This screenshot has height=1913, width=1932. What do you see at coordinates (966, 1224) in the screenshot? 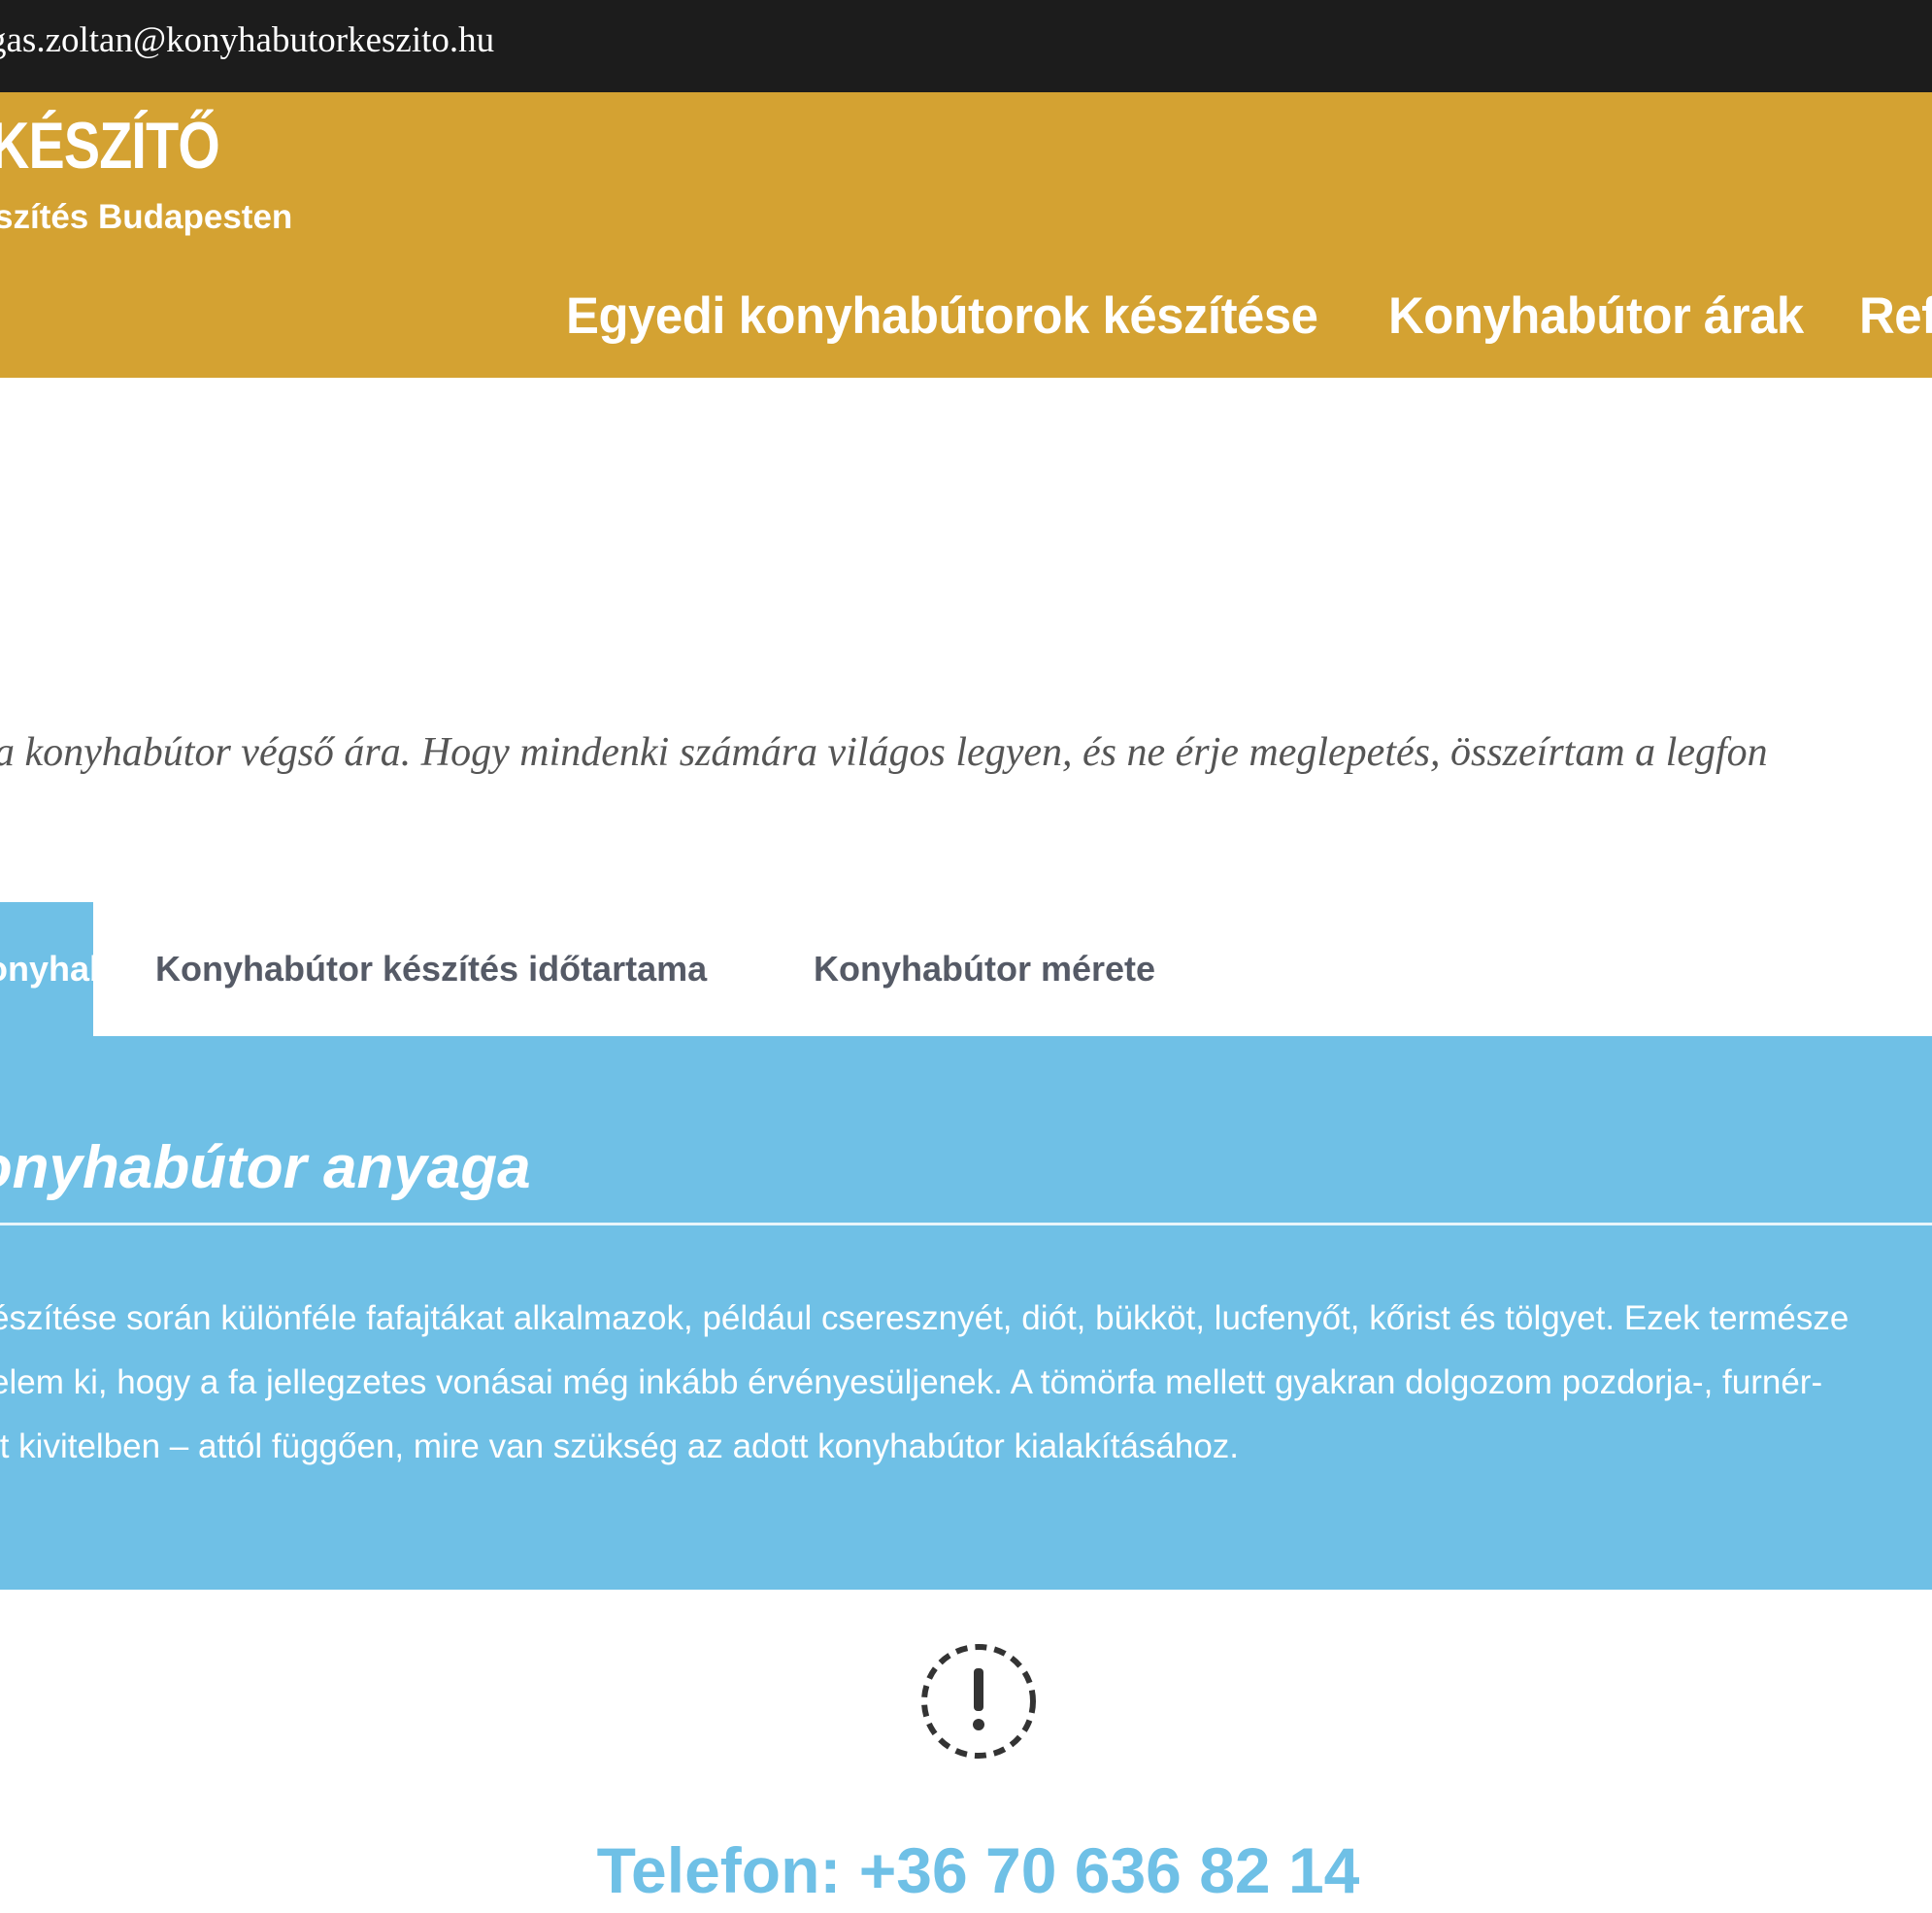
I see `panel-divider` at bounding box center [966, 1224].